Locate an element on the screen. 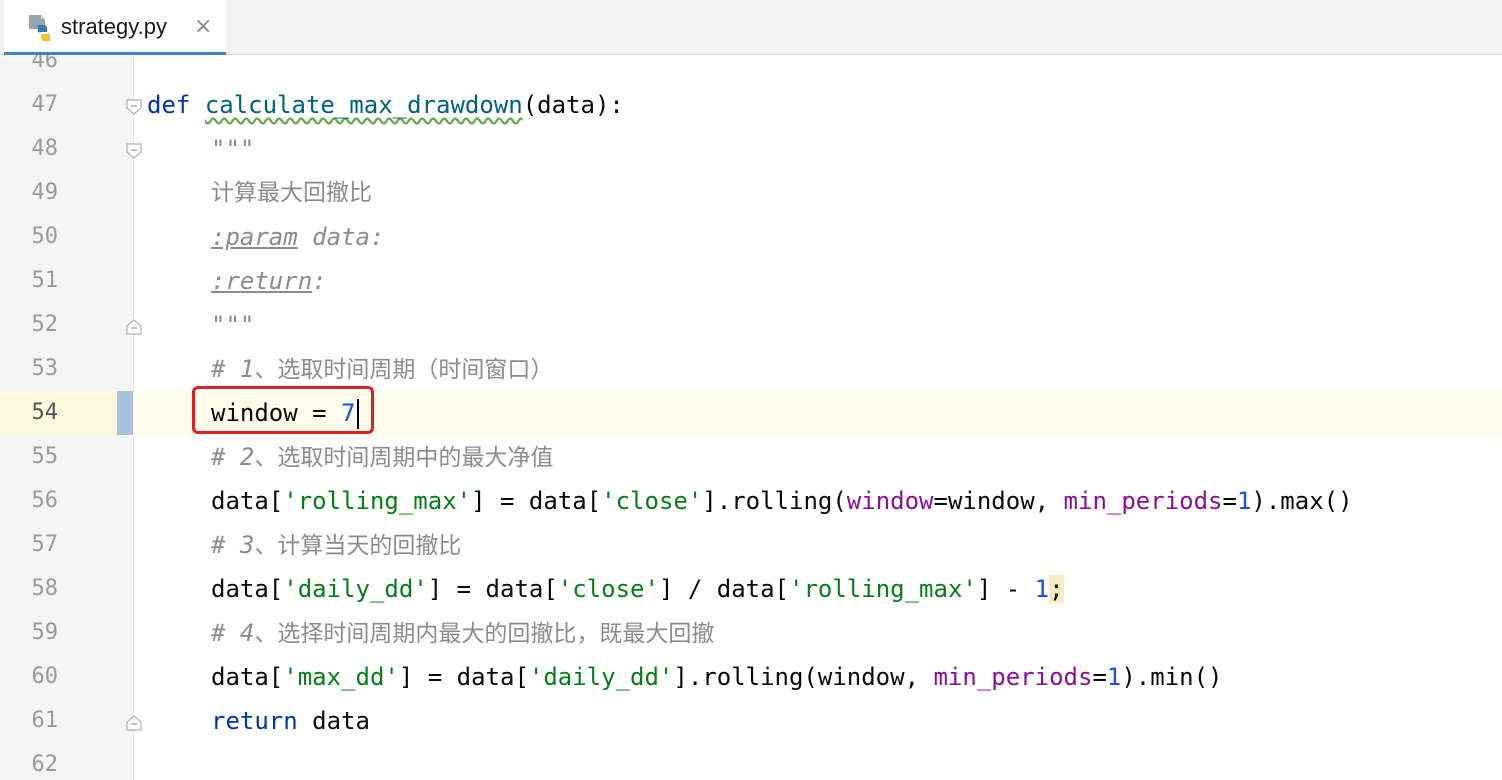  line-number: 49 is located at coordinates (45, 192).